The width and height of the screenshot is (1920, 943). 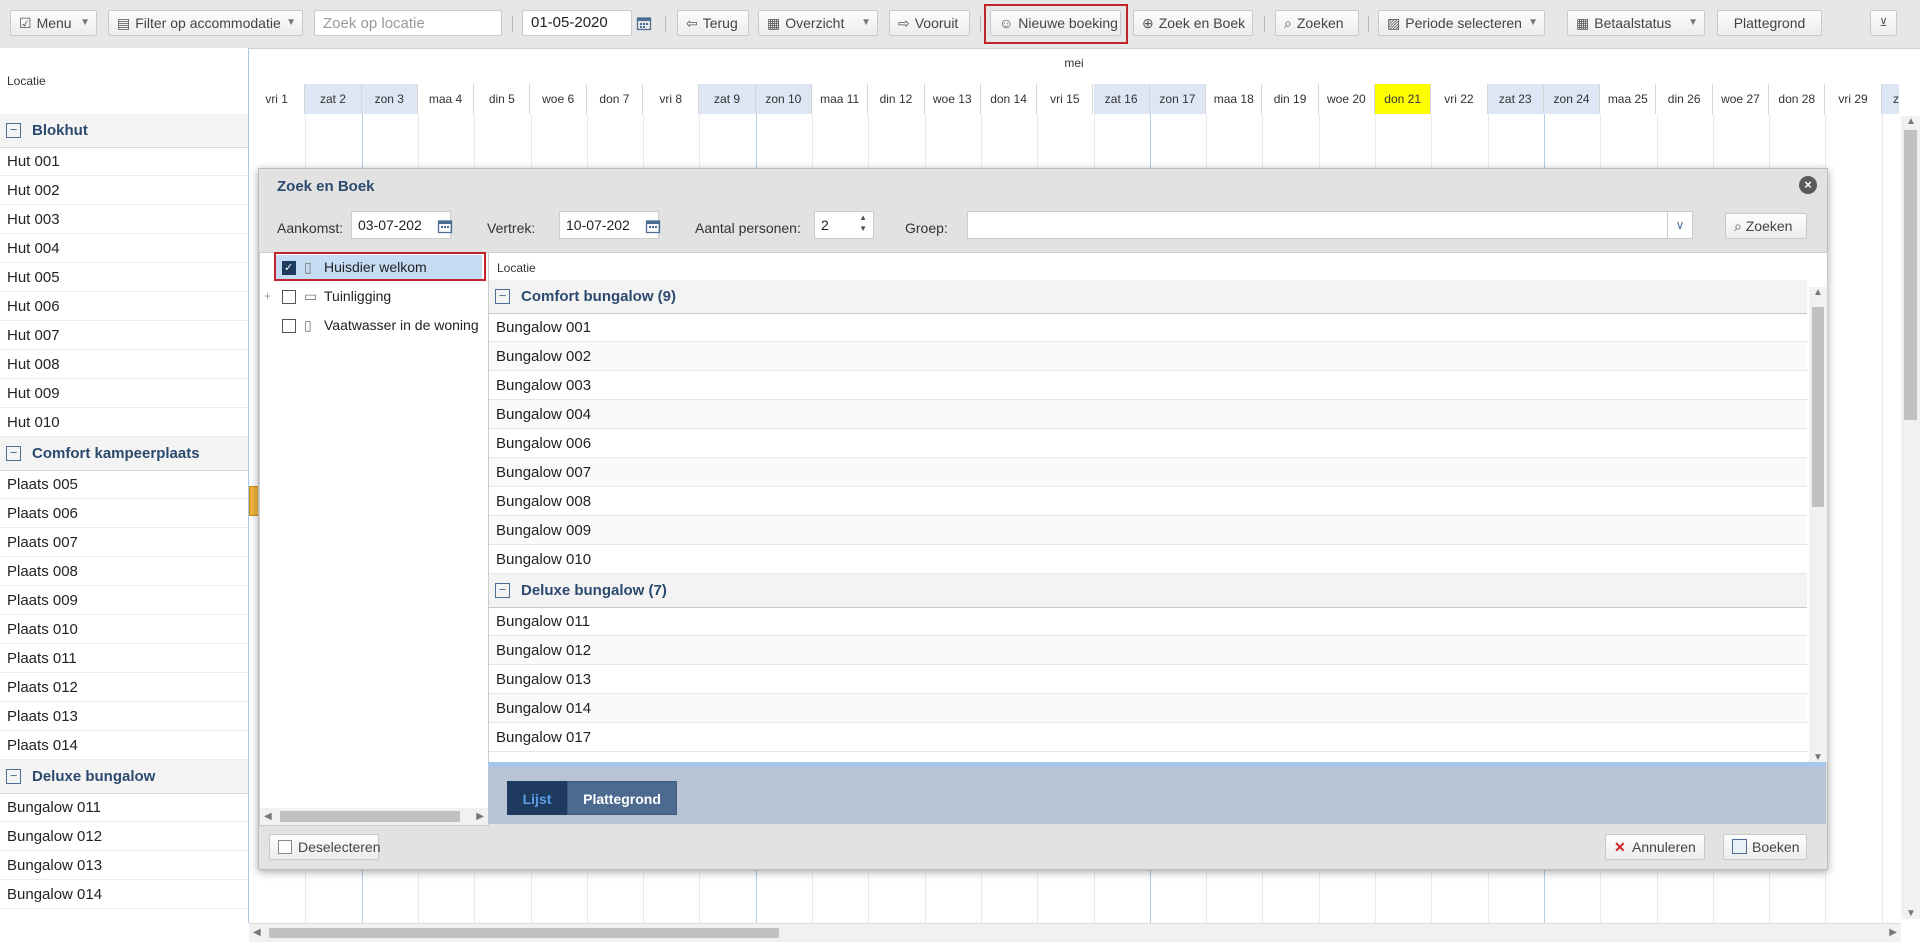 What do you see at coordinates (124, 393) in the screenshot?
I see `location-row: Hut 009` at bounding box center [124, 393].